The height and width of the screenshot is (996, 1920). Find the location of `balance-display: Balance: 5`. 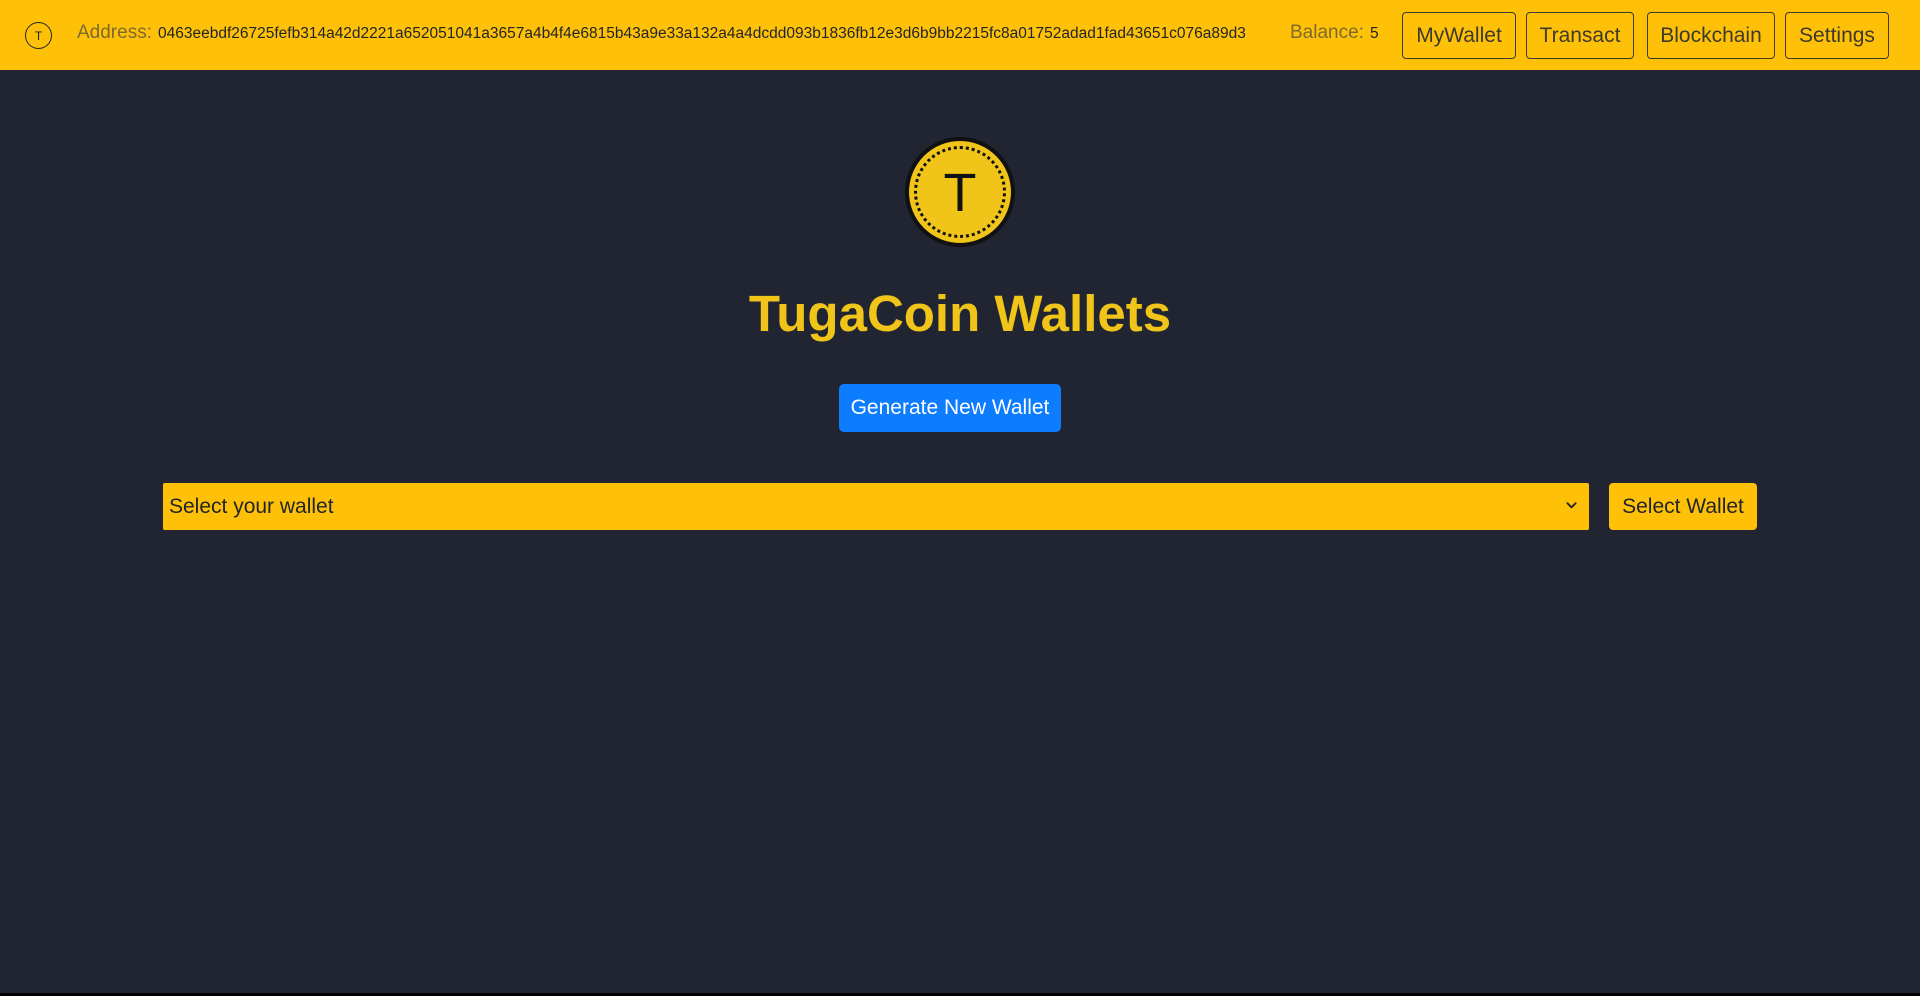

balance-display: Balance: 5 is located at coordinates (1334, 33).